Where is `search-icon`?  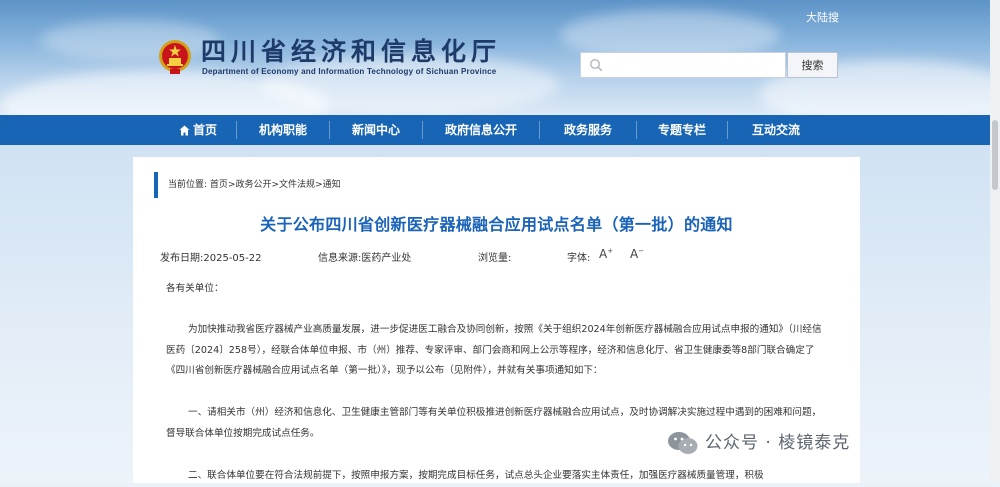
search-icon is located at coordinates (596, 65).